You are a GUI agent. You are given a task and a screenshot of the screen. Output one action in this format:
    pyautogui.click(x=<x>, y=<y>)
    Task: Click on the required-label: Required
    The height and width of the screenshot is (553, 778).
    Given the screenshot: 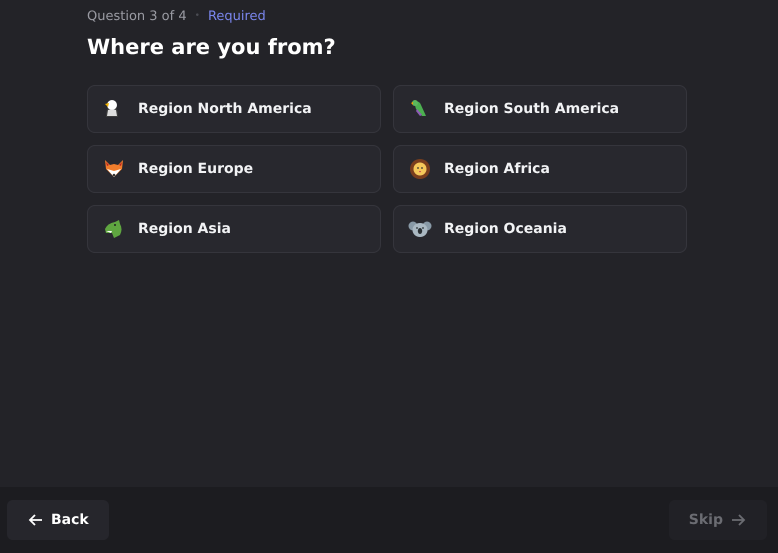 What is the action you would take?
    pyautogui.click(x=237, y=16)
    